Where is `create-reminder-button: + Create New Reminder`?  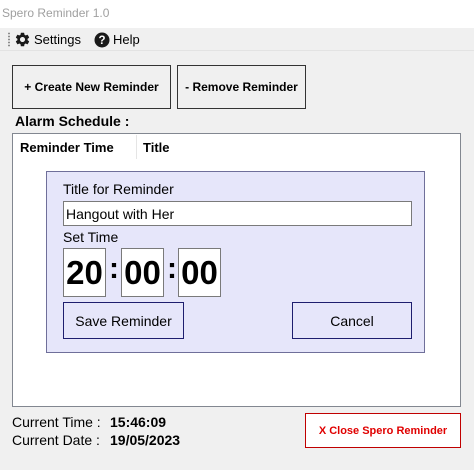 create-reminder-button: + Create New Reminder is located at coordinates (91, 87).